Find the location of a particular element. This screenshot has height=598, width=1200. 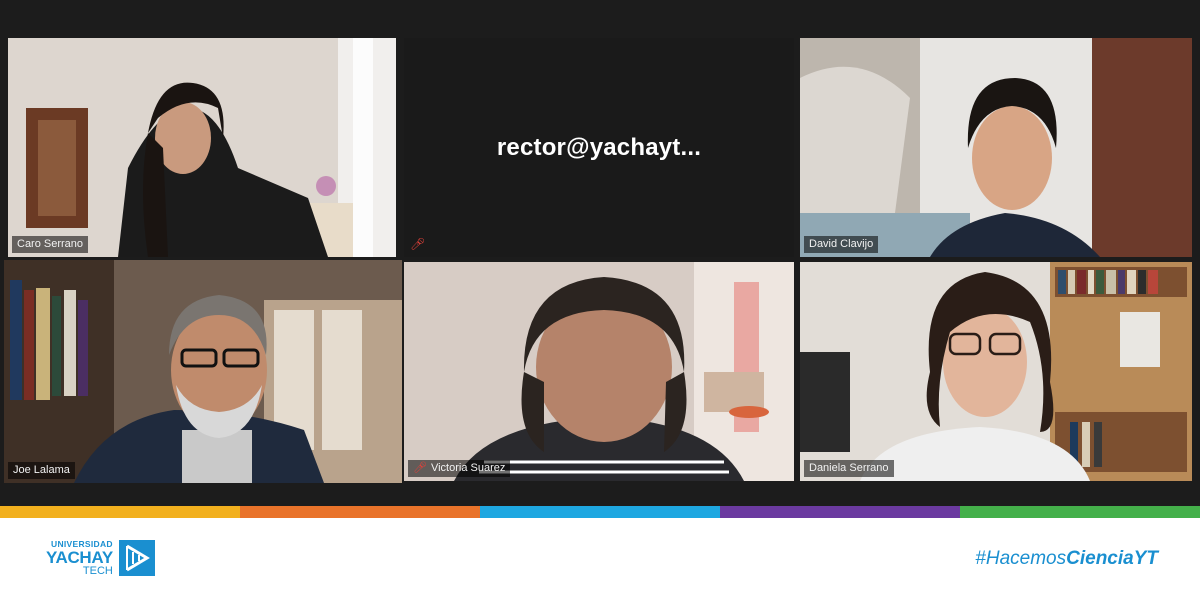

campaign-hashtag: #HacemosCienciaYT is located at coordinates (1066, 559).